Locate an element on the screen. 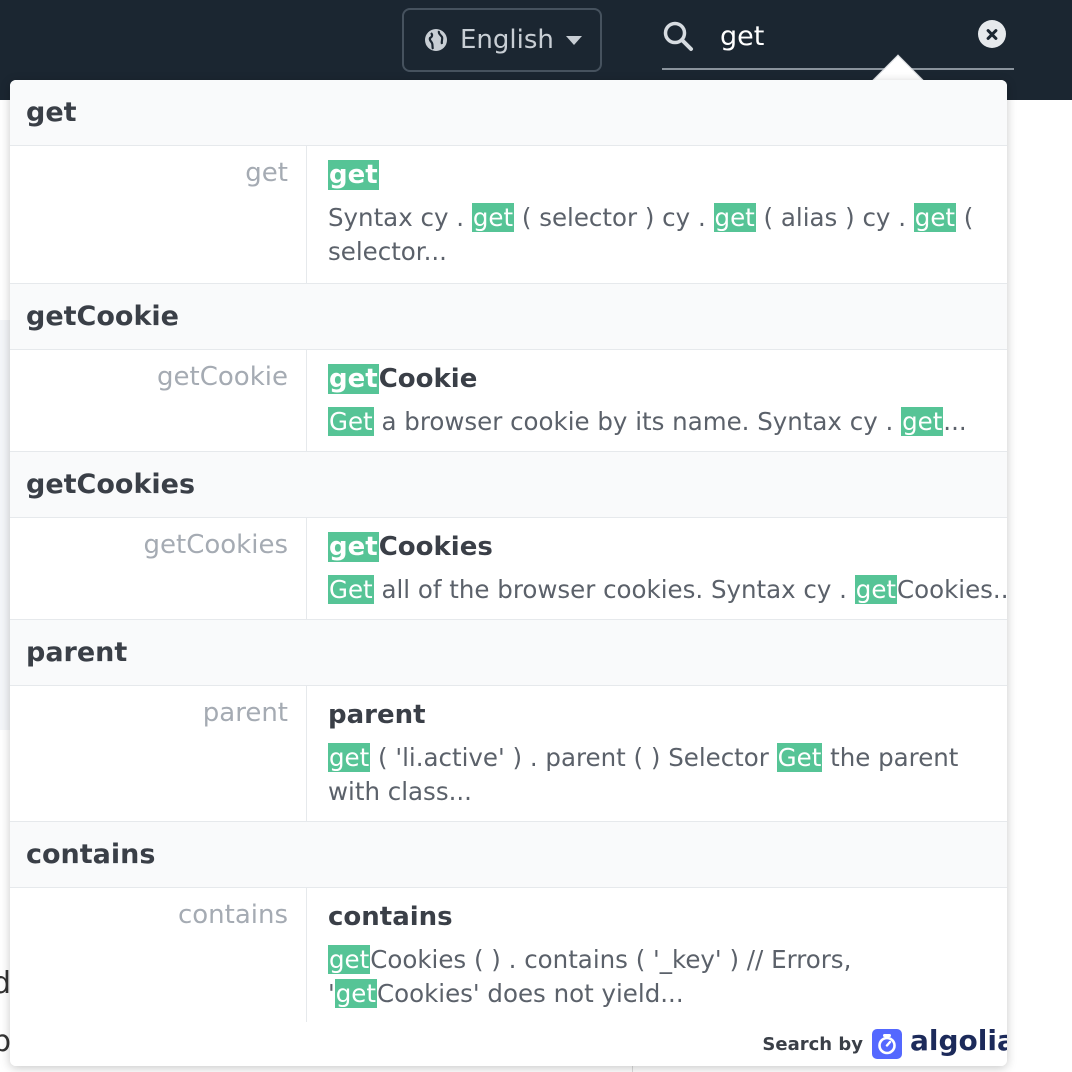  clear-search-icon is located at coordinates (992, 34).